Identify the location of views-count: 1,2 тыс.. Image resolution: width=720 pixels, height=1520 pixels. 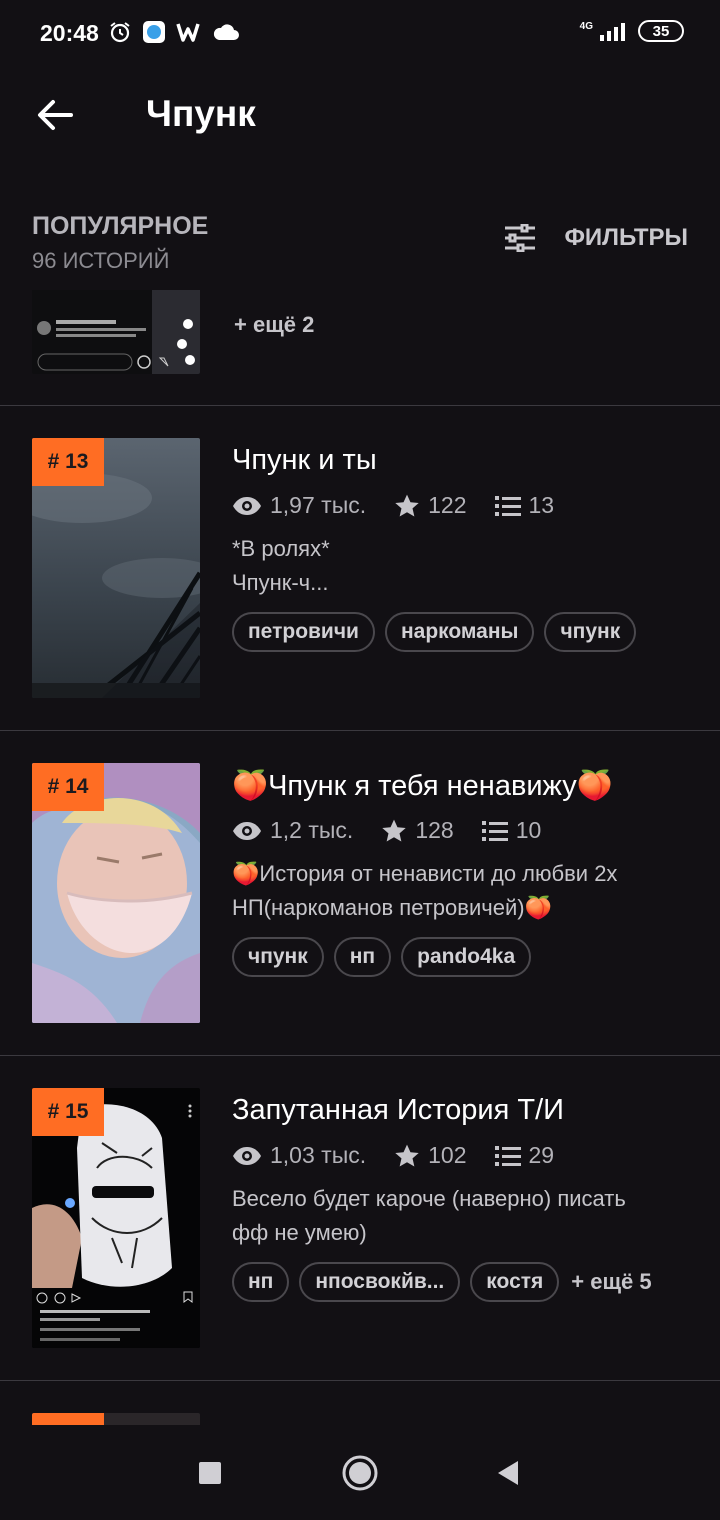
(312, 830).